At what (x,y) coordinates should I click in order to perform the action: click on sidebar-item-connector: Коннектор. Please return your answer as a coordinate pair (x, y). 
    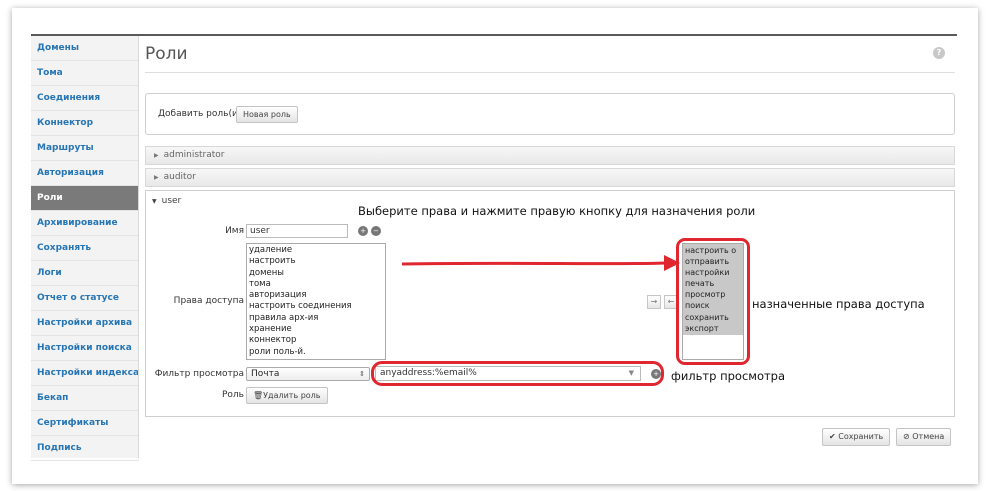
    Looking at the image, I should click on (85, 123).